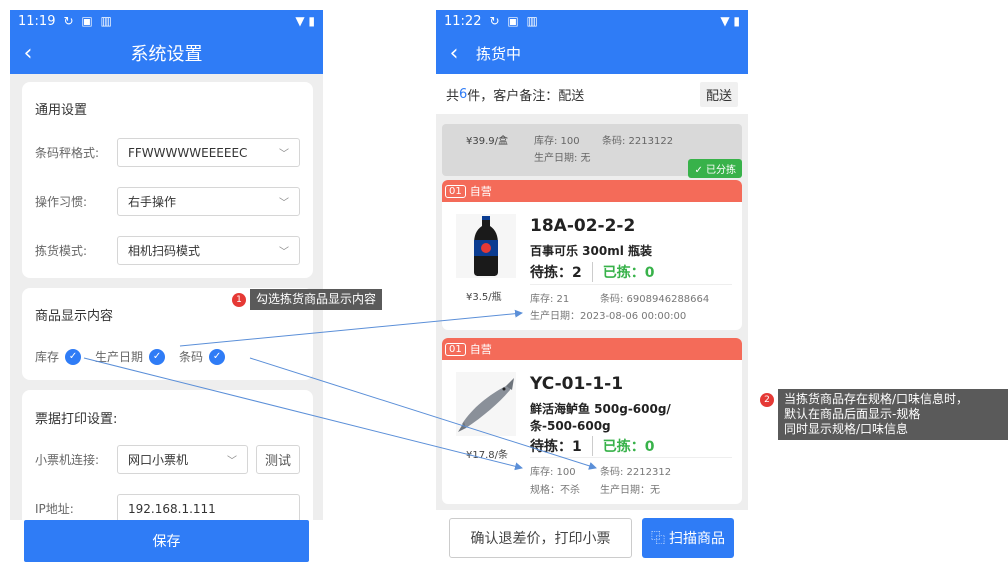 The image size is (1008, 562). I want to click on pick-mode-select: 相机扫码模式 ﹀, so click(208, 250).